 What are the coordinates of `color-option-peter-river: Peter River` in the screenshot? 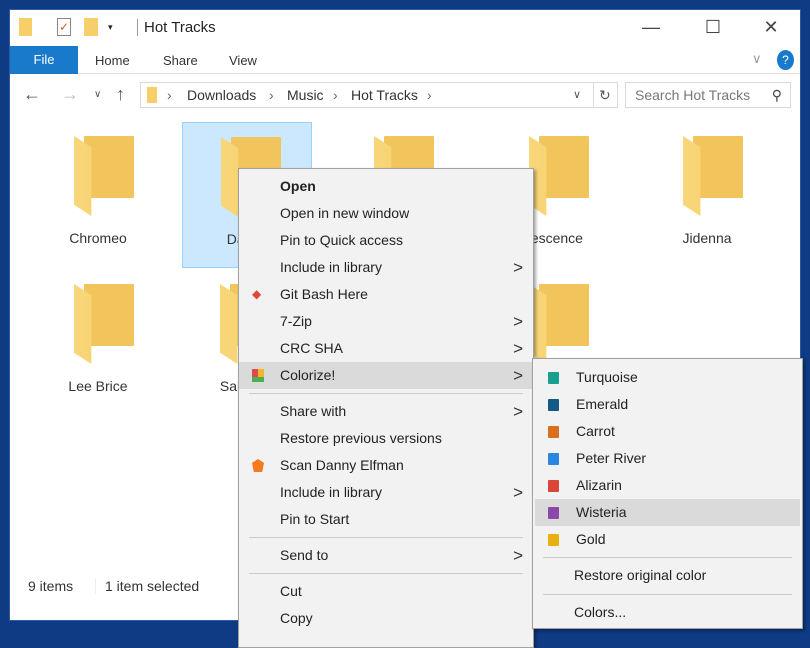 It's located at (667, 458).